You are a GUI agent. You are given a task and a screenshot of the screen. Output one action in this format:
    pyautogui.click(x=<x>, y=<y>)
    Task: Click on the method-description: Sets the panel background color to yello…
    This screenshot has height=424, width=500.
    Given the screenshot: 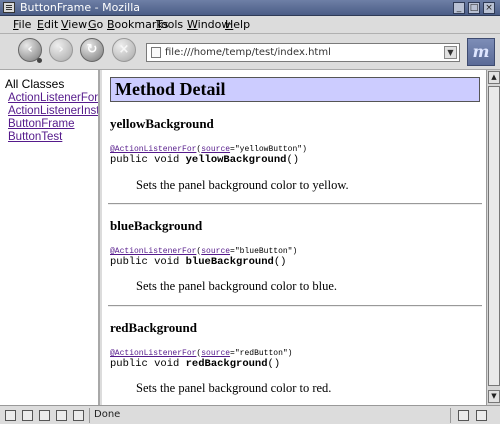 What is the action you would take?
    pyautogui.click(x=242, y=185)
    